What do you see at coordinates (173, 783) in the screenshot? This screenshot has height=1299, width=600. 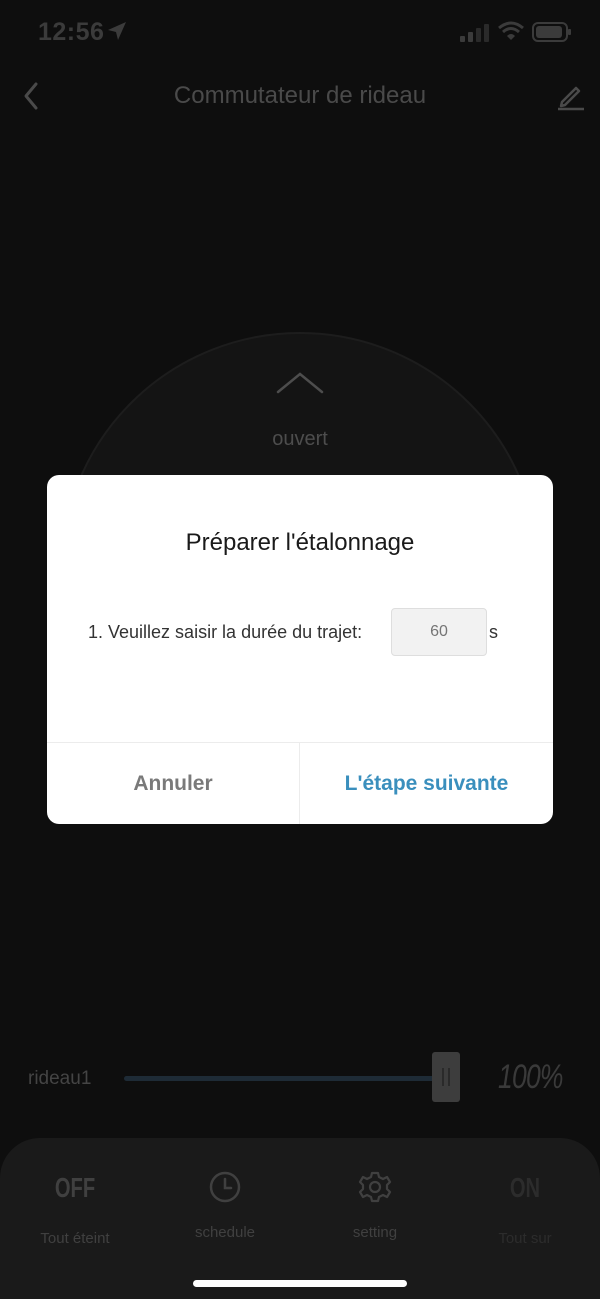 I see `cancel-button: Annuler` at bounding box center [173, 783].